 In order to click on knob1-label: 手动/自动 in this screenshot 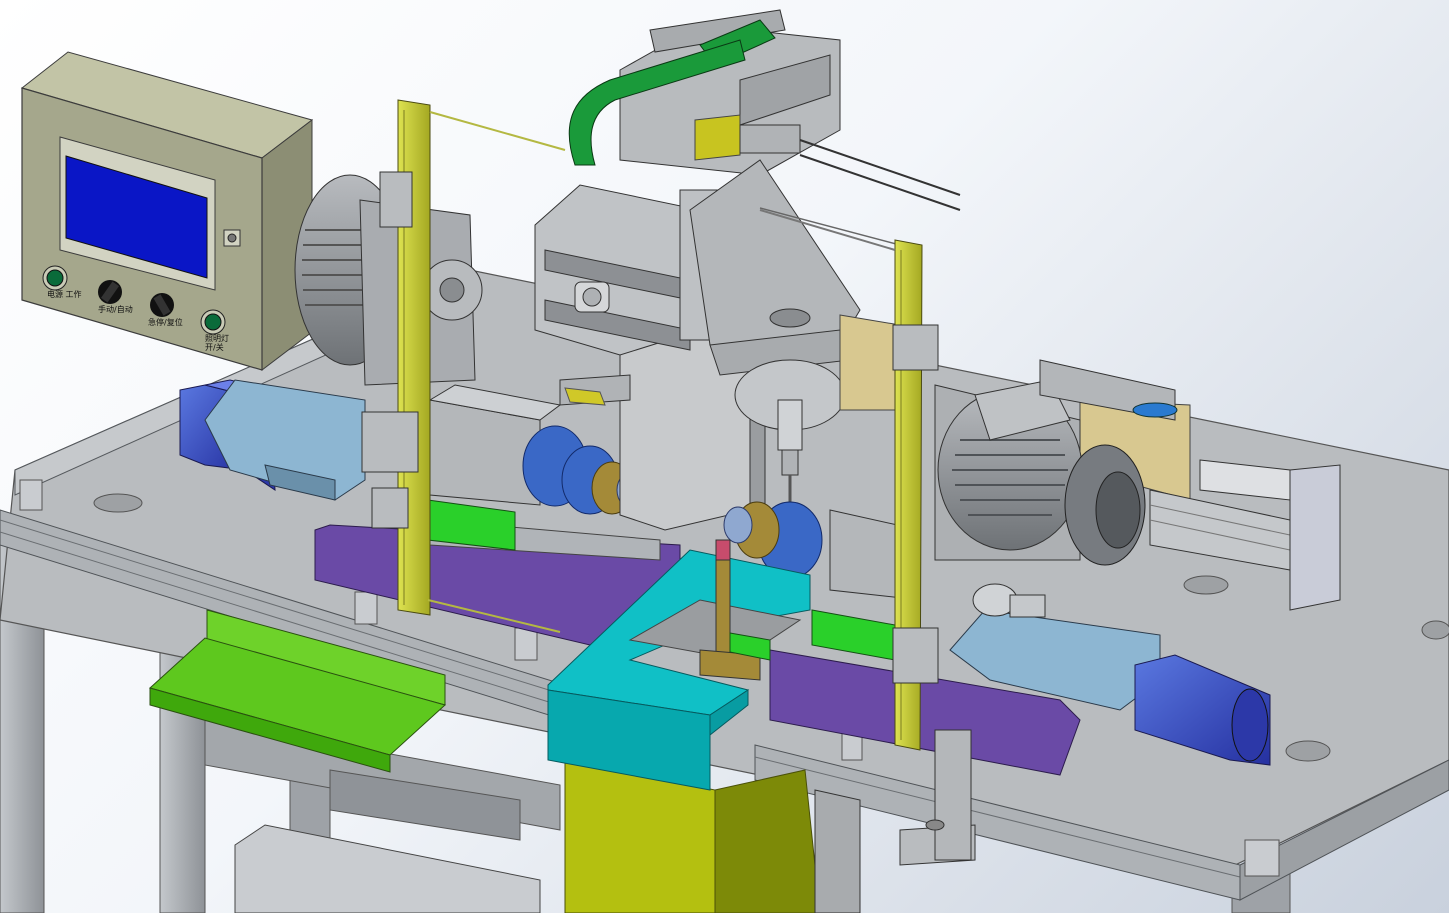, I will do `click(115, 309)`.